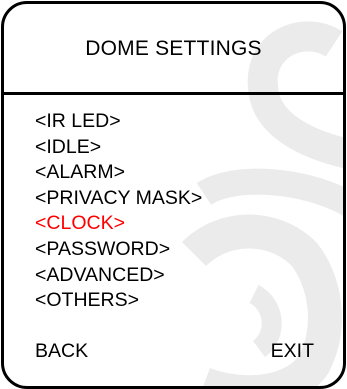 This screenshot has height=389, width=347. Describe the element at coordinates (61, 351) in the screenshot. I see `back-button: BACK` at that location.